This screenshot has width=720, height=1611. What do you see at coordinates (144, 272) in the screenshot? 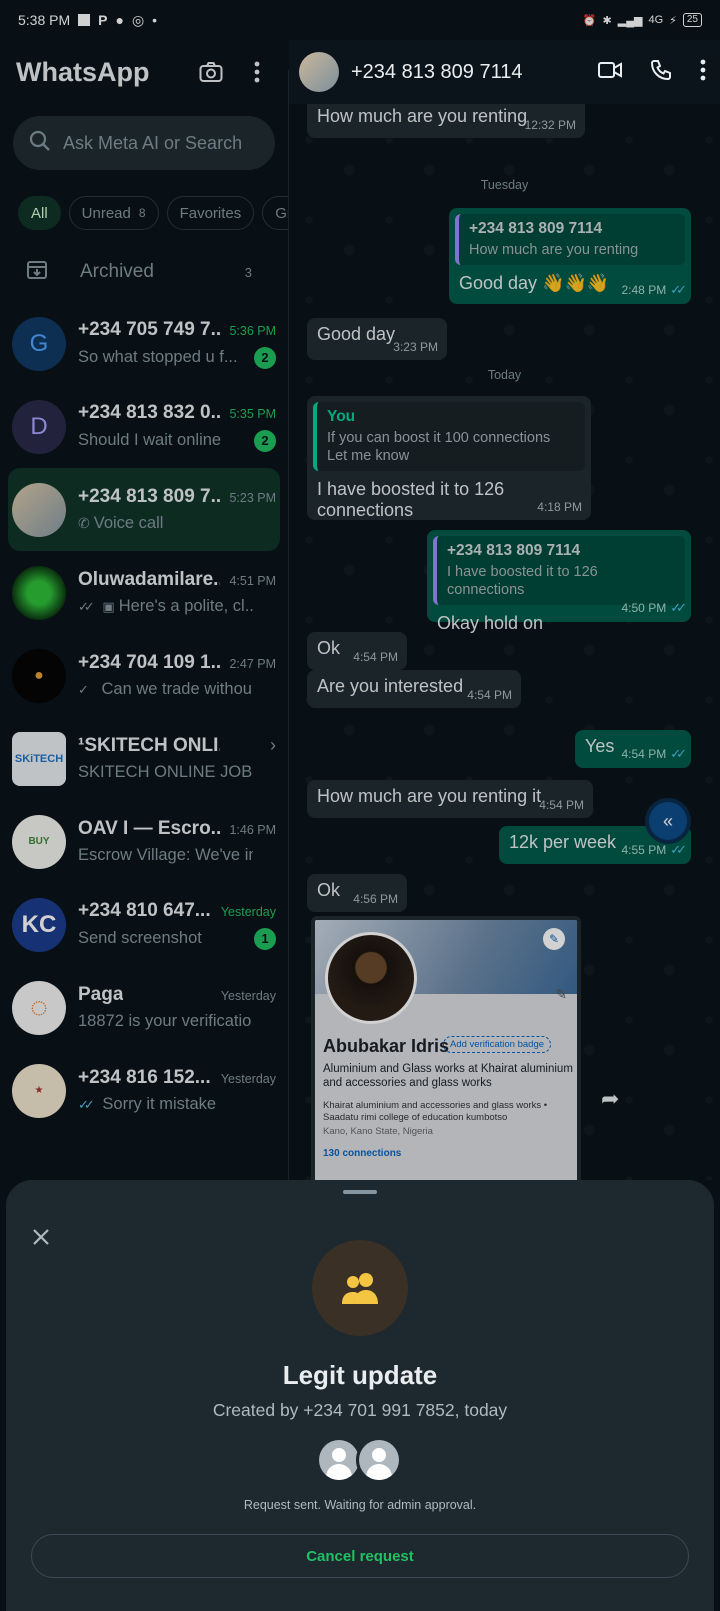
I see `archived-row: Archived 3` at bounding box center [144, 272].